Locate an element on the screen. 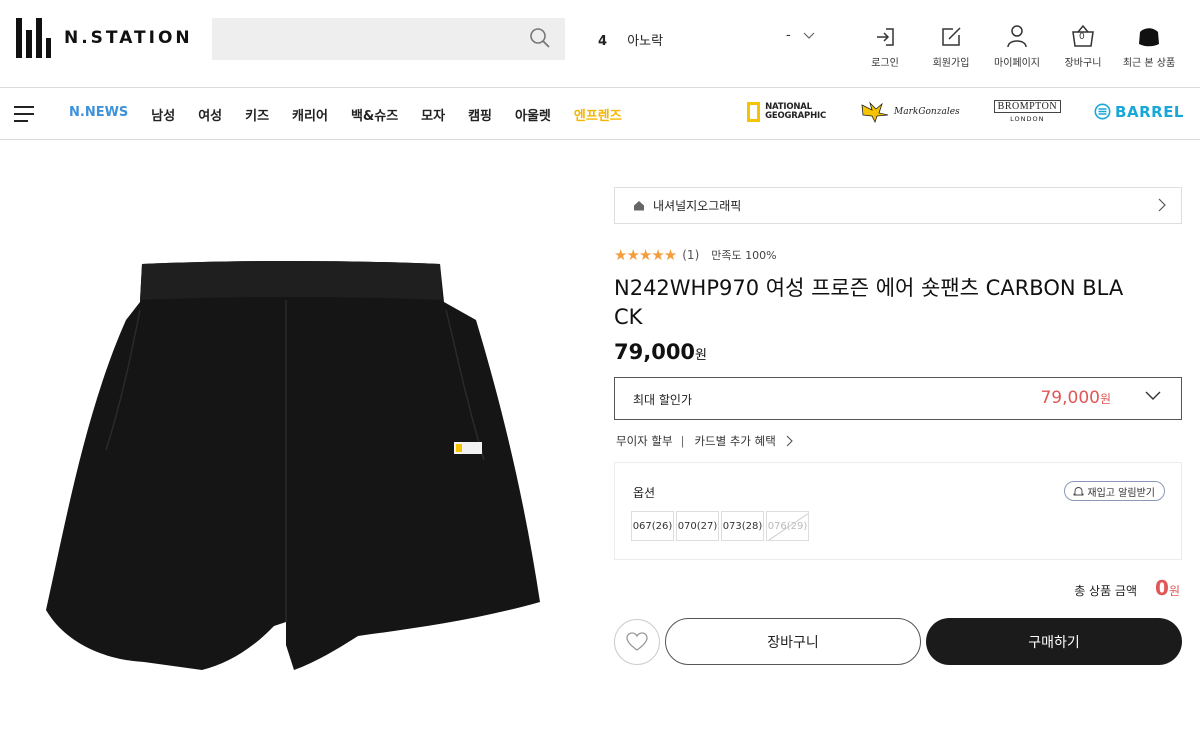 The height and width of the screenshot is (752, 1200). brand-mark-gonzales: MarkGonzales is located at coordinates (910, 112).